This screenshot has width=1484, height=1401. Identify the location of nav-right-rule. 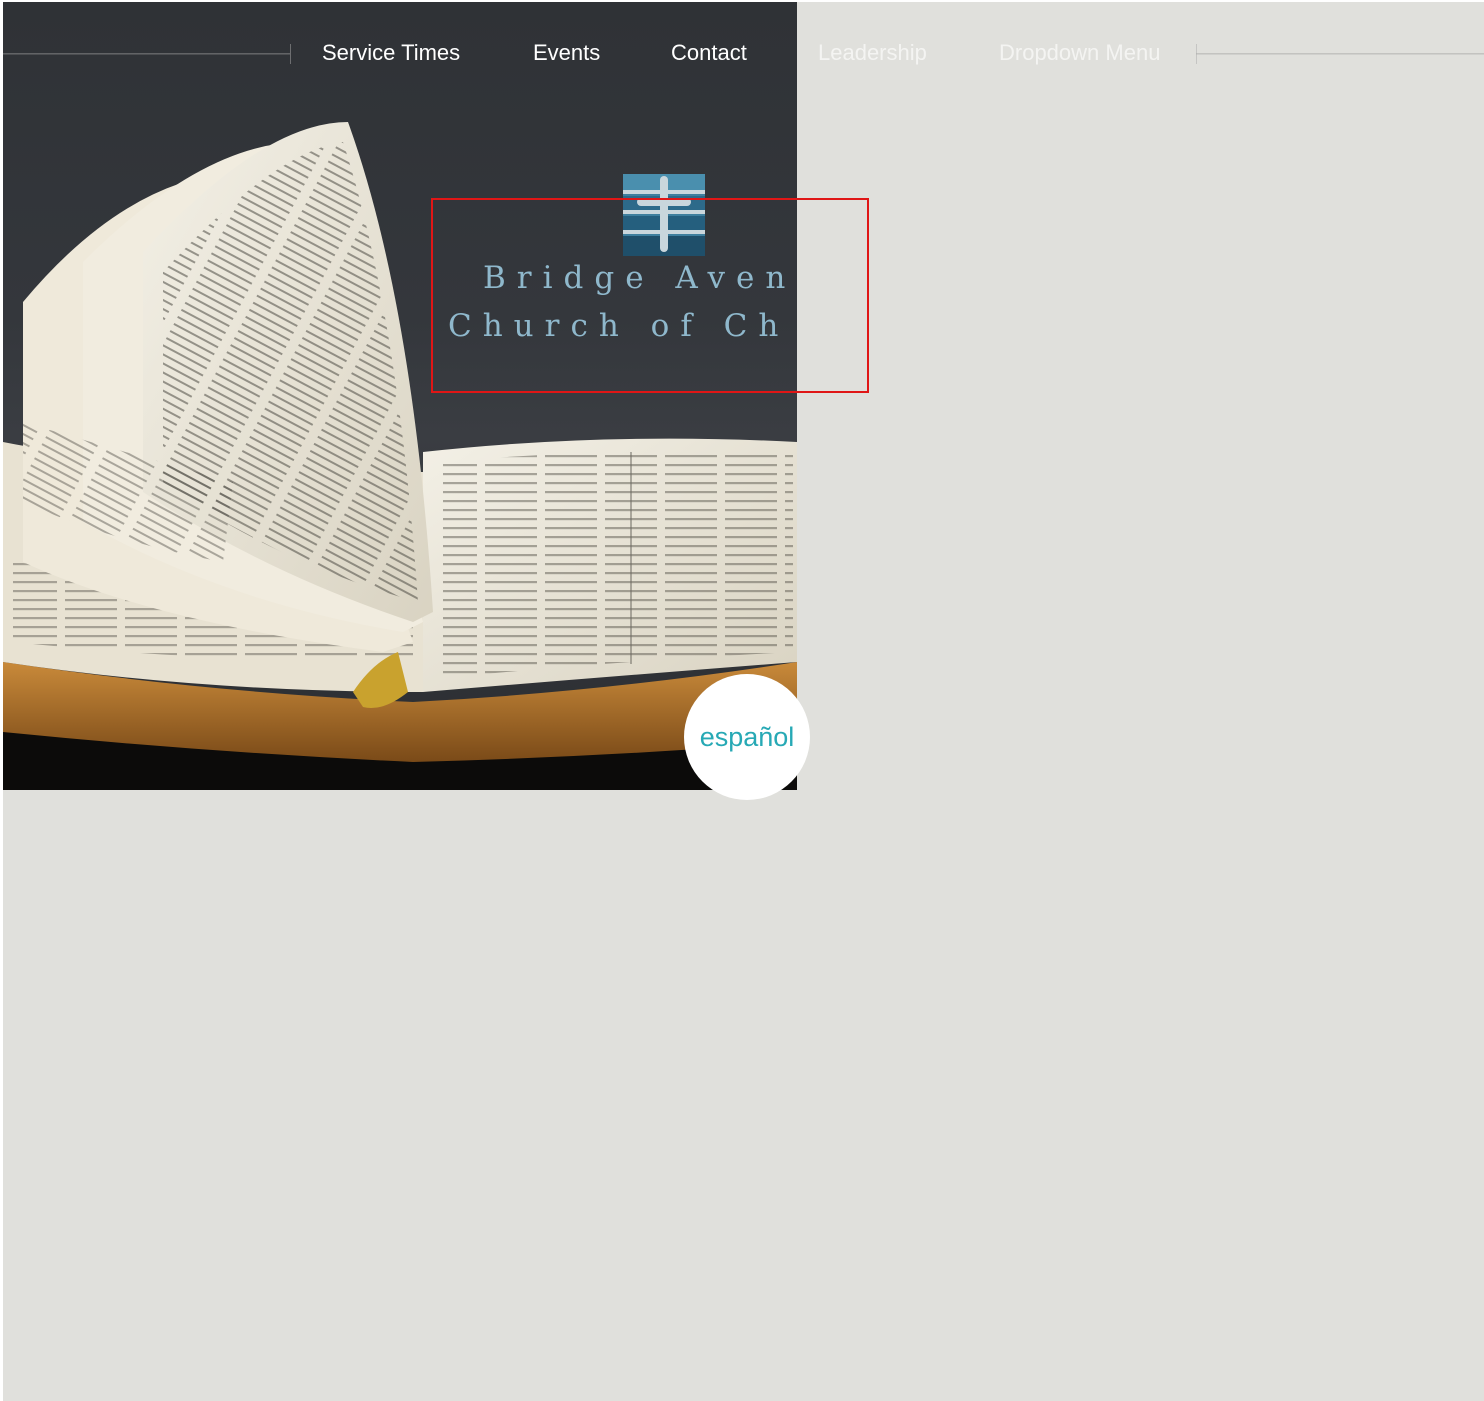
(1340, 54).